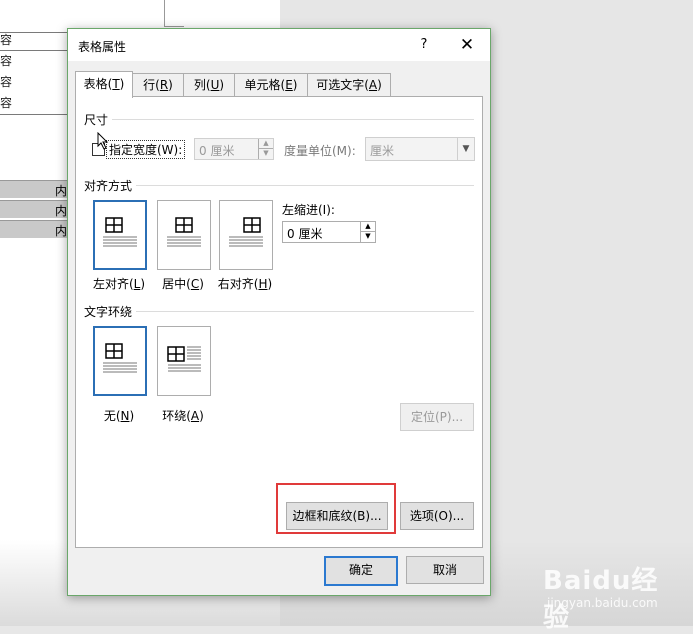  What do you see at coordinates (465, 149) in the screenshot?
I see `chevron-down-icon: ▼` at bounding box center [465, 149].